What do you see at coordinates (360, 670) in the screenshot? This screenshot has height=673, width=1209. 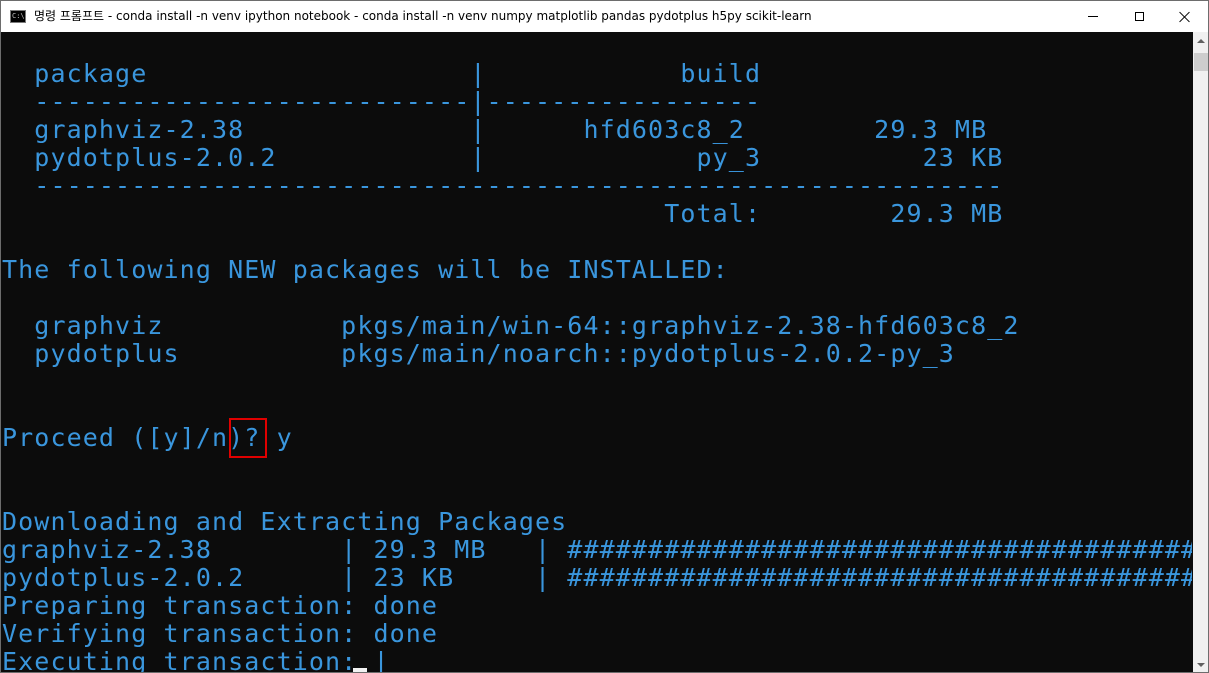 I see `text-cursor` at bounding box center [360, 670].